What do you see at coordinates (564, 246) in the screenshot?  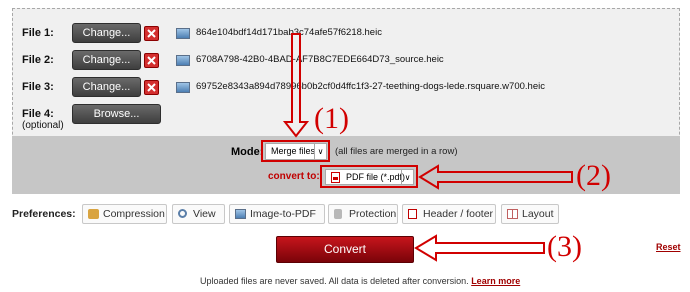 I see `annotation-label-3: (3)` at bounding box center [564, 246].